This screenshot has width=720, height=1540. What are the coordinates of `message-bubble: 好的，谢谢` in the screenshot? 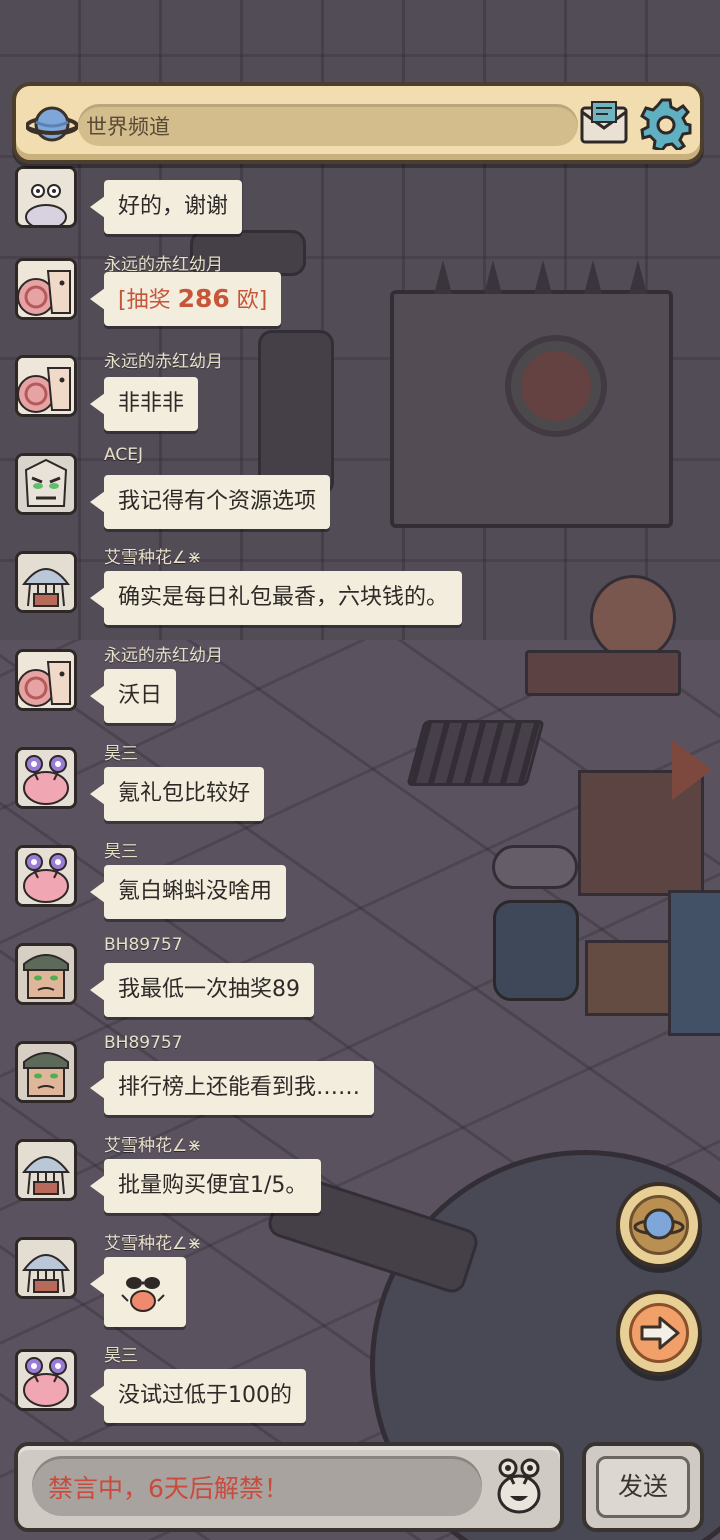 It's located at (166, 207).